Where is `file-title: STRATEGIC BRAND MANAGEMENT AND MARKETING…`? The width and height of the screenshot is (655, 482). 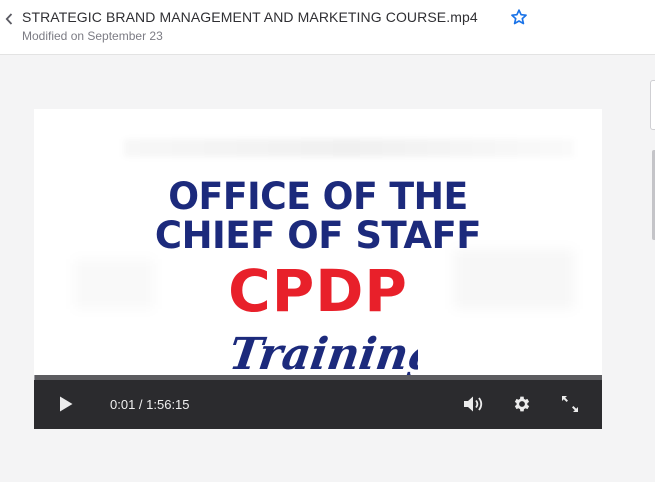
file-title: STRATEGIC BRAND MANAGEMENT AND MARKETING… is located at coordinates (250, 17).